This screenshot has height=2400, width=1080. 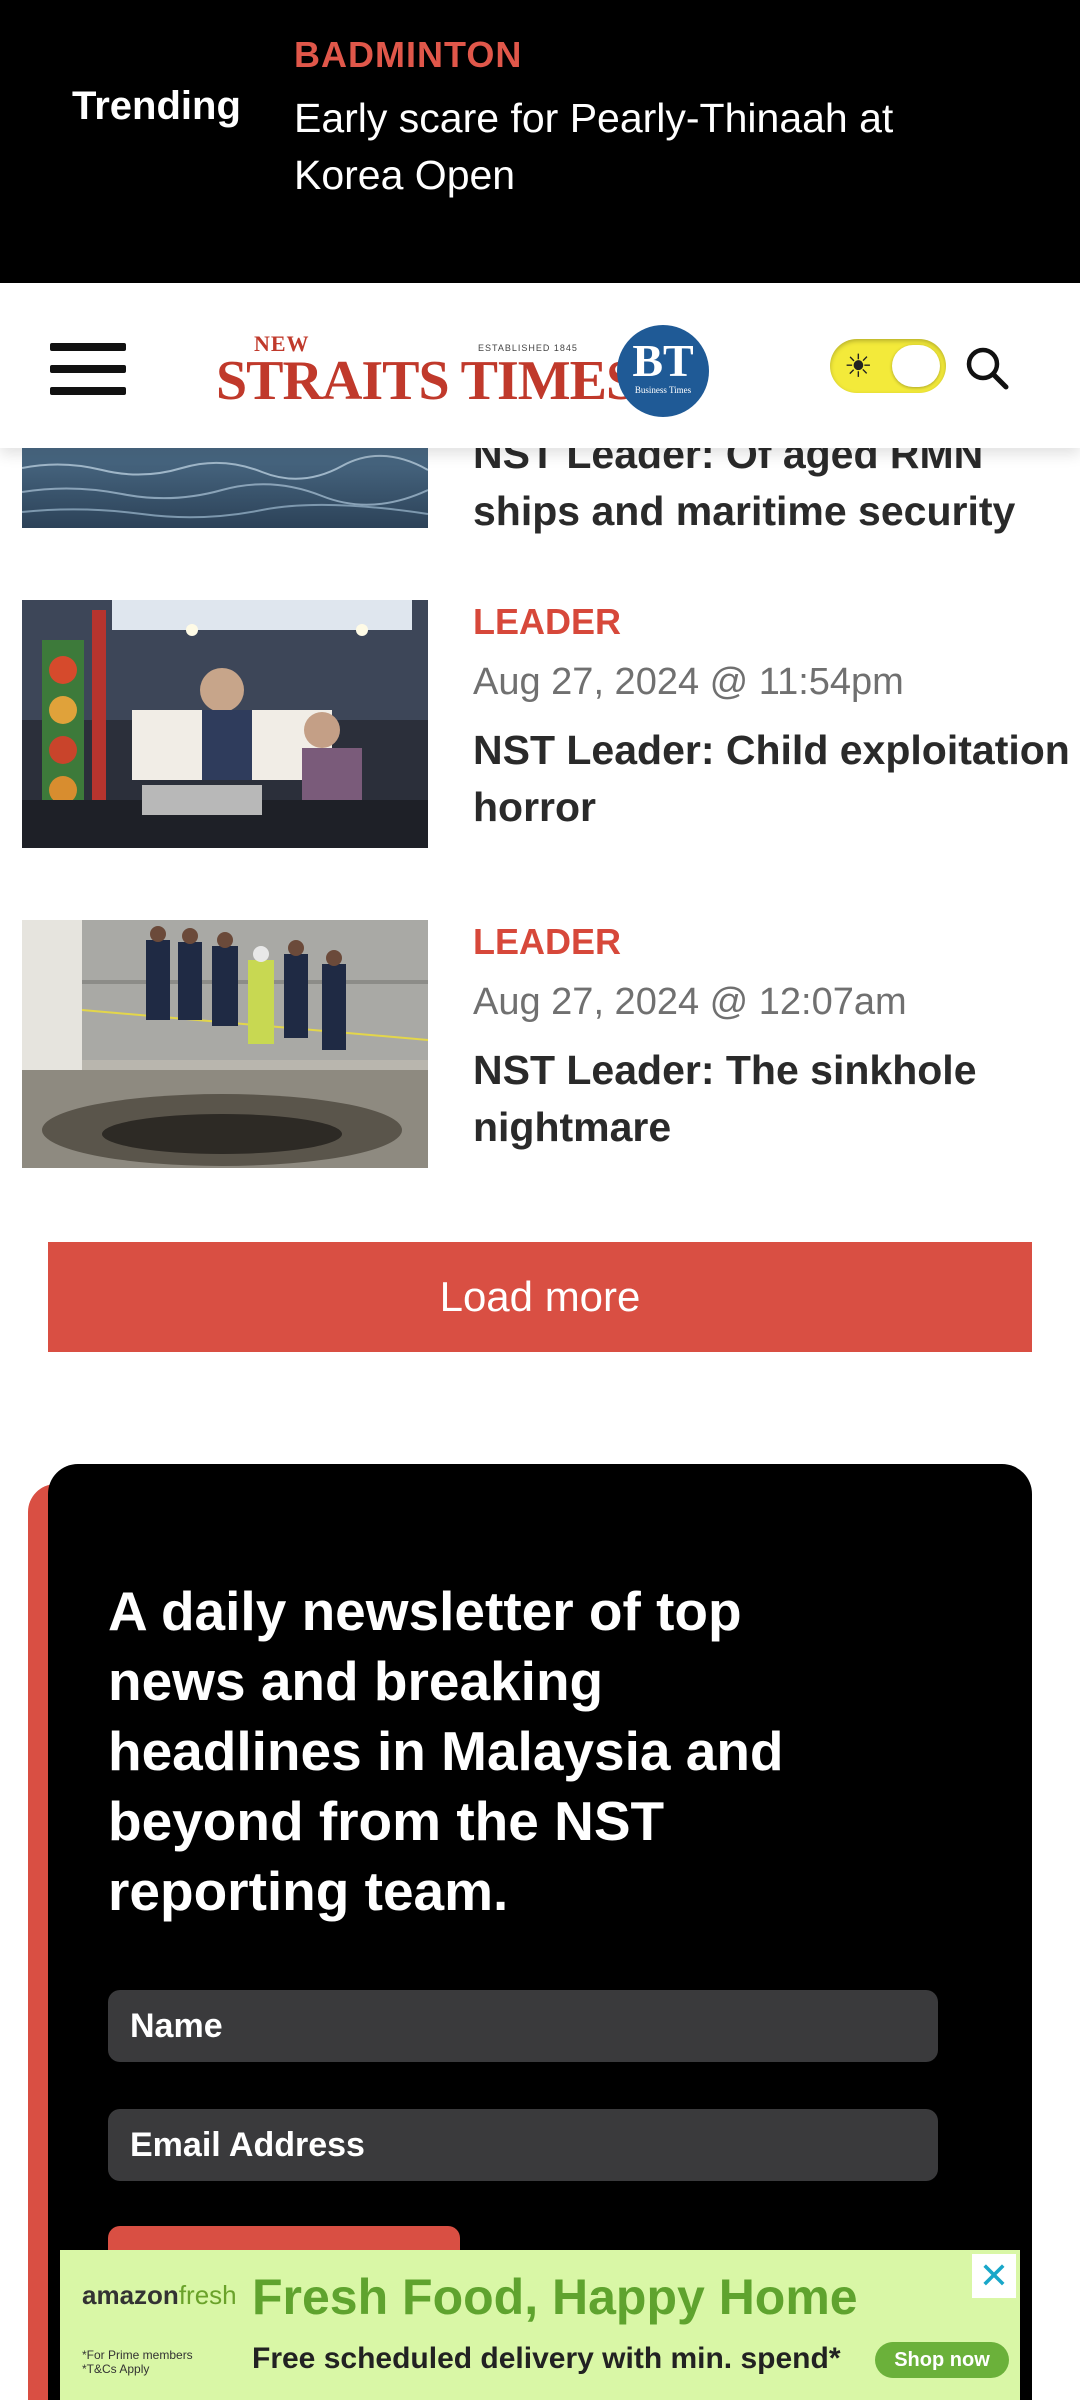 I want to click on search-icon, so click(x=987, y=368).